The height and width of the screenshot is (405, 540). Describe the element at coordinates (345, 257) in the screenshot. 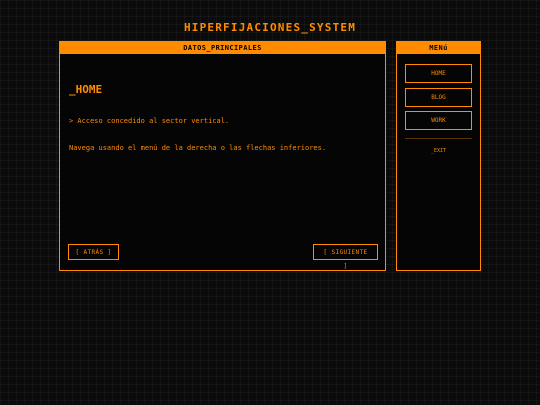

I see `next-button: [ SIGUIENTE ]` at that location.